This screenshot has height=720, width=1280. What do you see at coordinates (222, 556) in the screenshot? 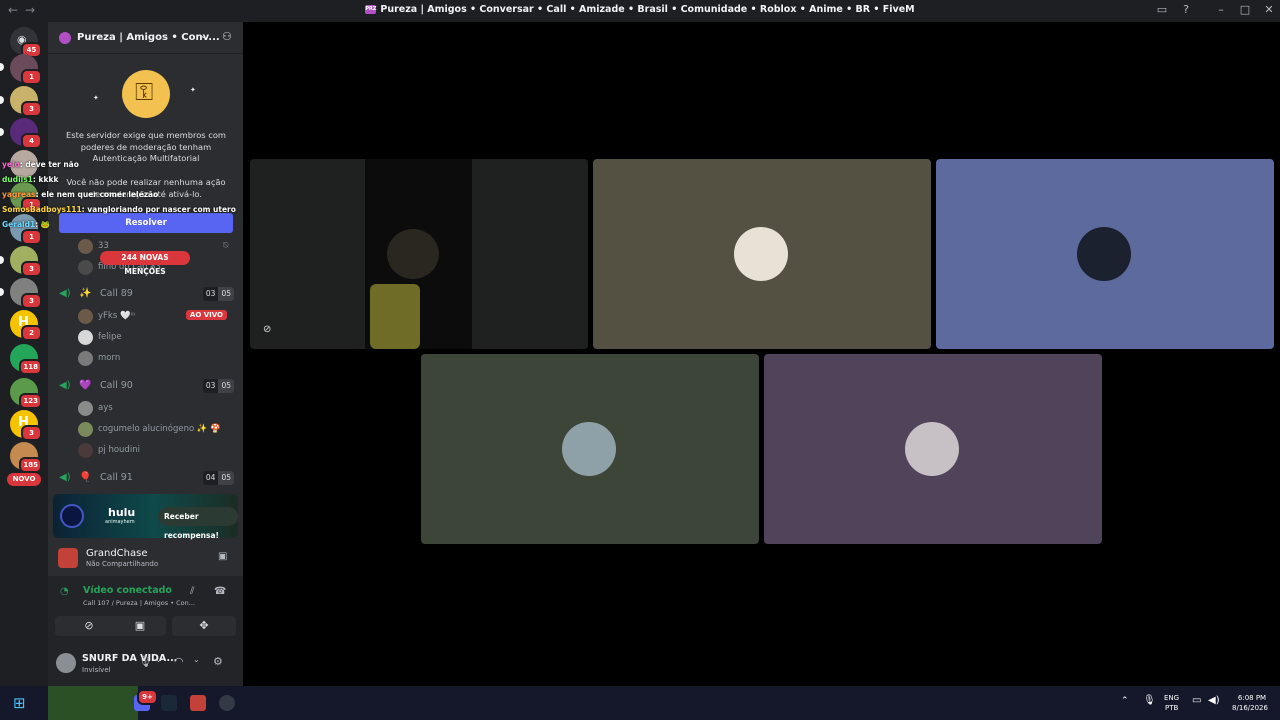
I see `screen-share-icon: ▣` at bounding box center [222, 556].